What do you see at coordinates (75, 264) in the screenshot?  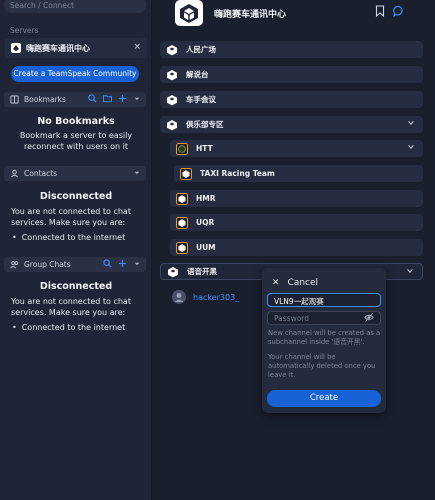 I see `group-chats-header: Group Chats` at bounding box center [75, 264].